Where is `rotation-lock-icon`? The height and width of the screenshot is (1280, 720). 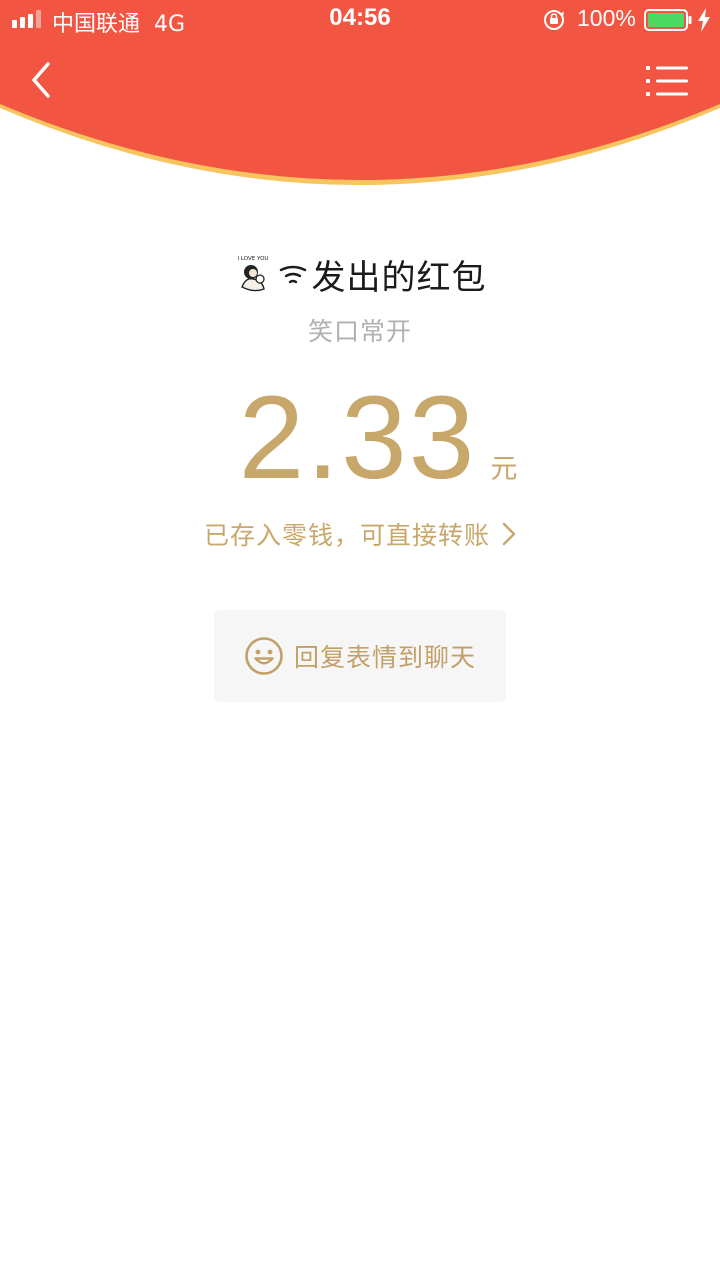
rotation-lock-icon is located at coordinates (554, 20).